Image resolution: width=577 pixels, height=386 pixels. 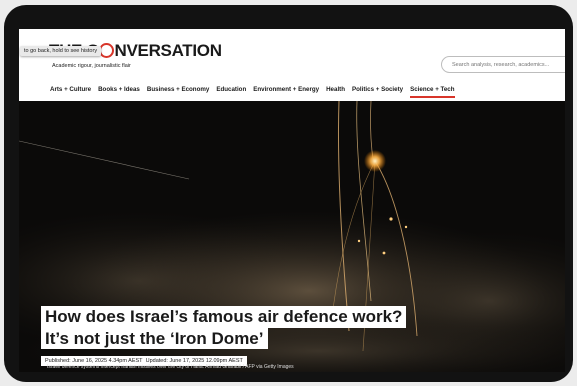 I want to click on logo-ring-icon, so click(x=107, y=50).